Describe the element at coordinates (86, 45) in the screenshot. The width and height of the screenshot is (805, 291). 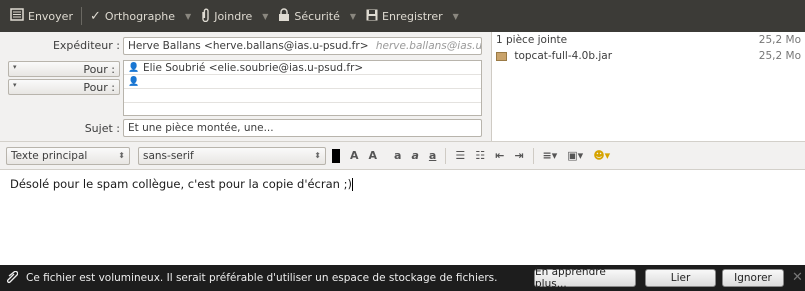
I see `from-label: Expéditeur :` at that location.